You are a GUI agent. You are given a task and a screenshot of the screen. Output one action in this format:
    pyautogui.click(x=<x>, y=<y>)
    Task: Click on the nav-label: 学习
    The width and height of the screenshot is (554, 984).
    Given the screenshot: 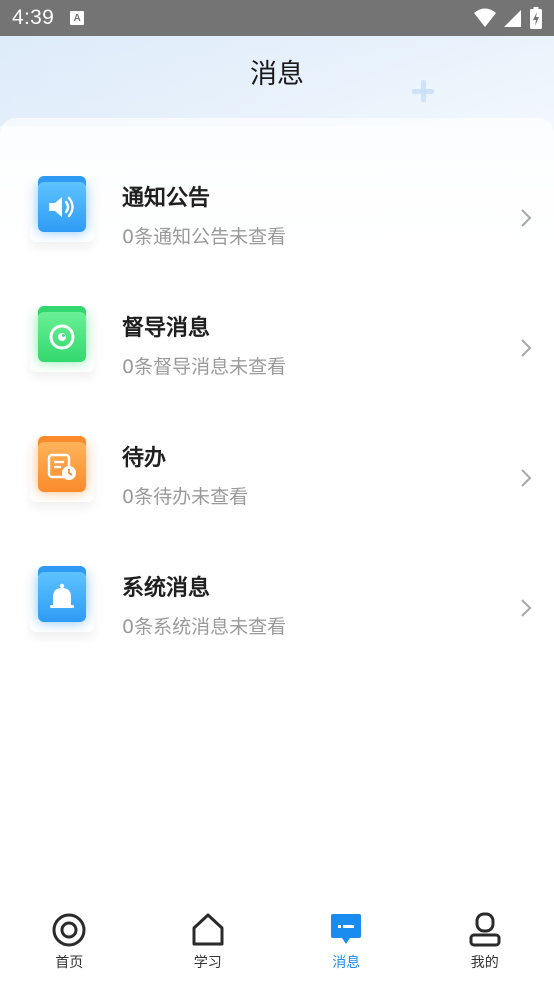 What is the action you would take?
    pyautogui.click(x=207, y=963)
    